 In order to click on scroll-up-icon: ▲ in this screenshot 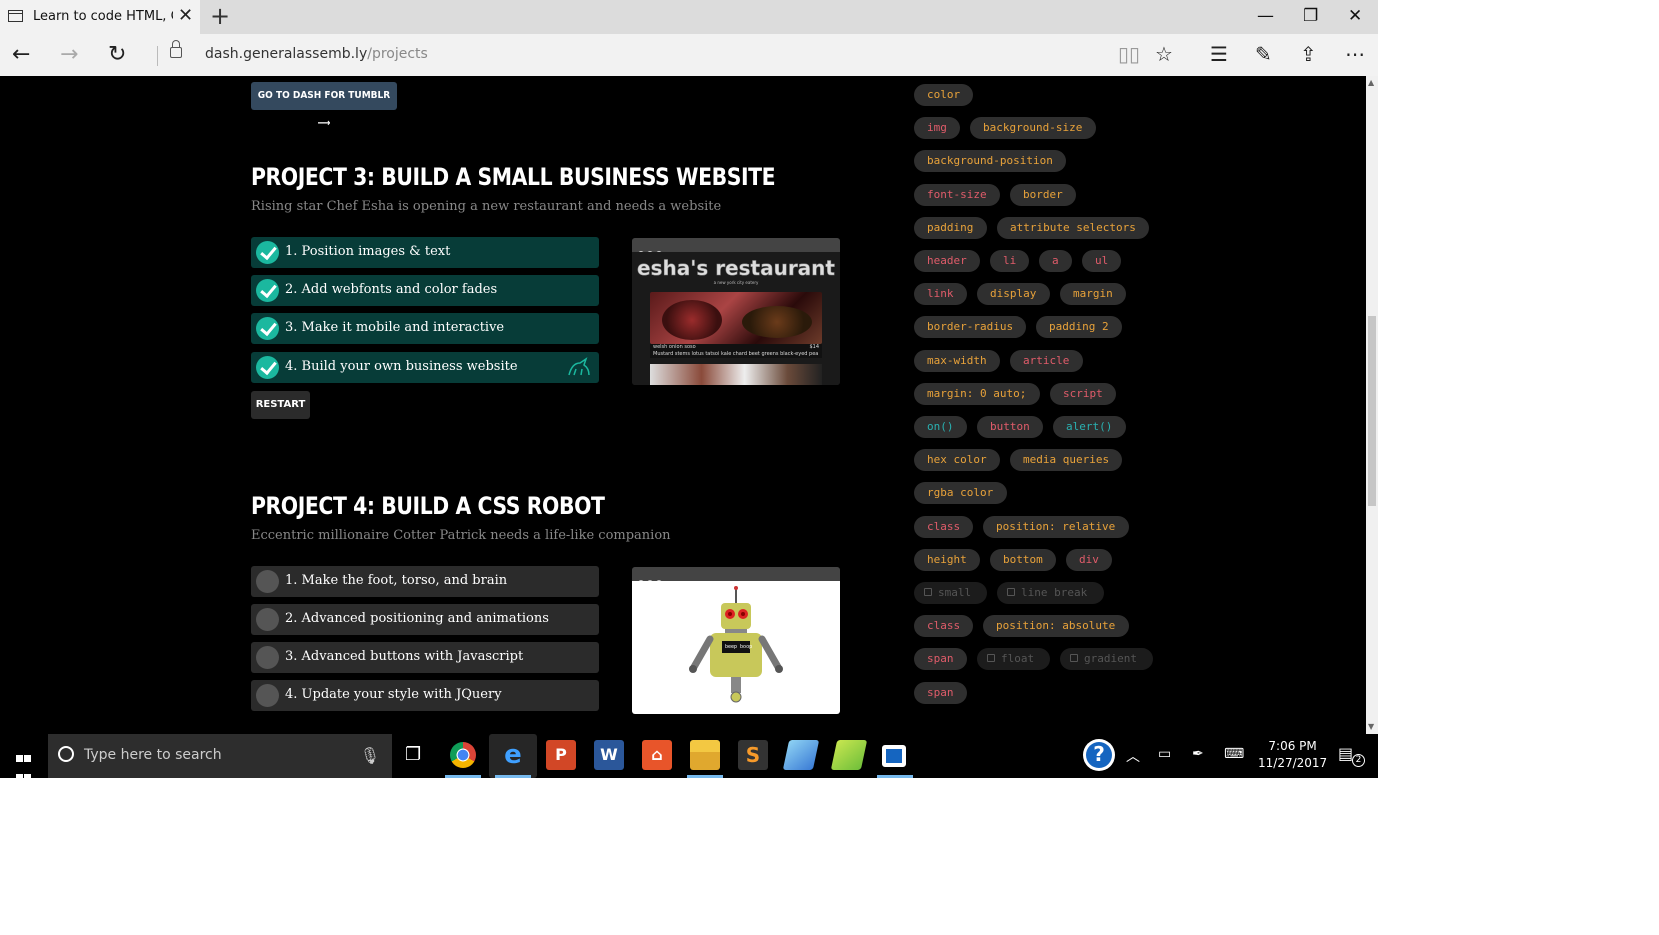, I will do `click(1371, 82)`.